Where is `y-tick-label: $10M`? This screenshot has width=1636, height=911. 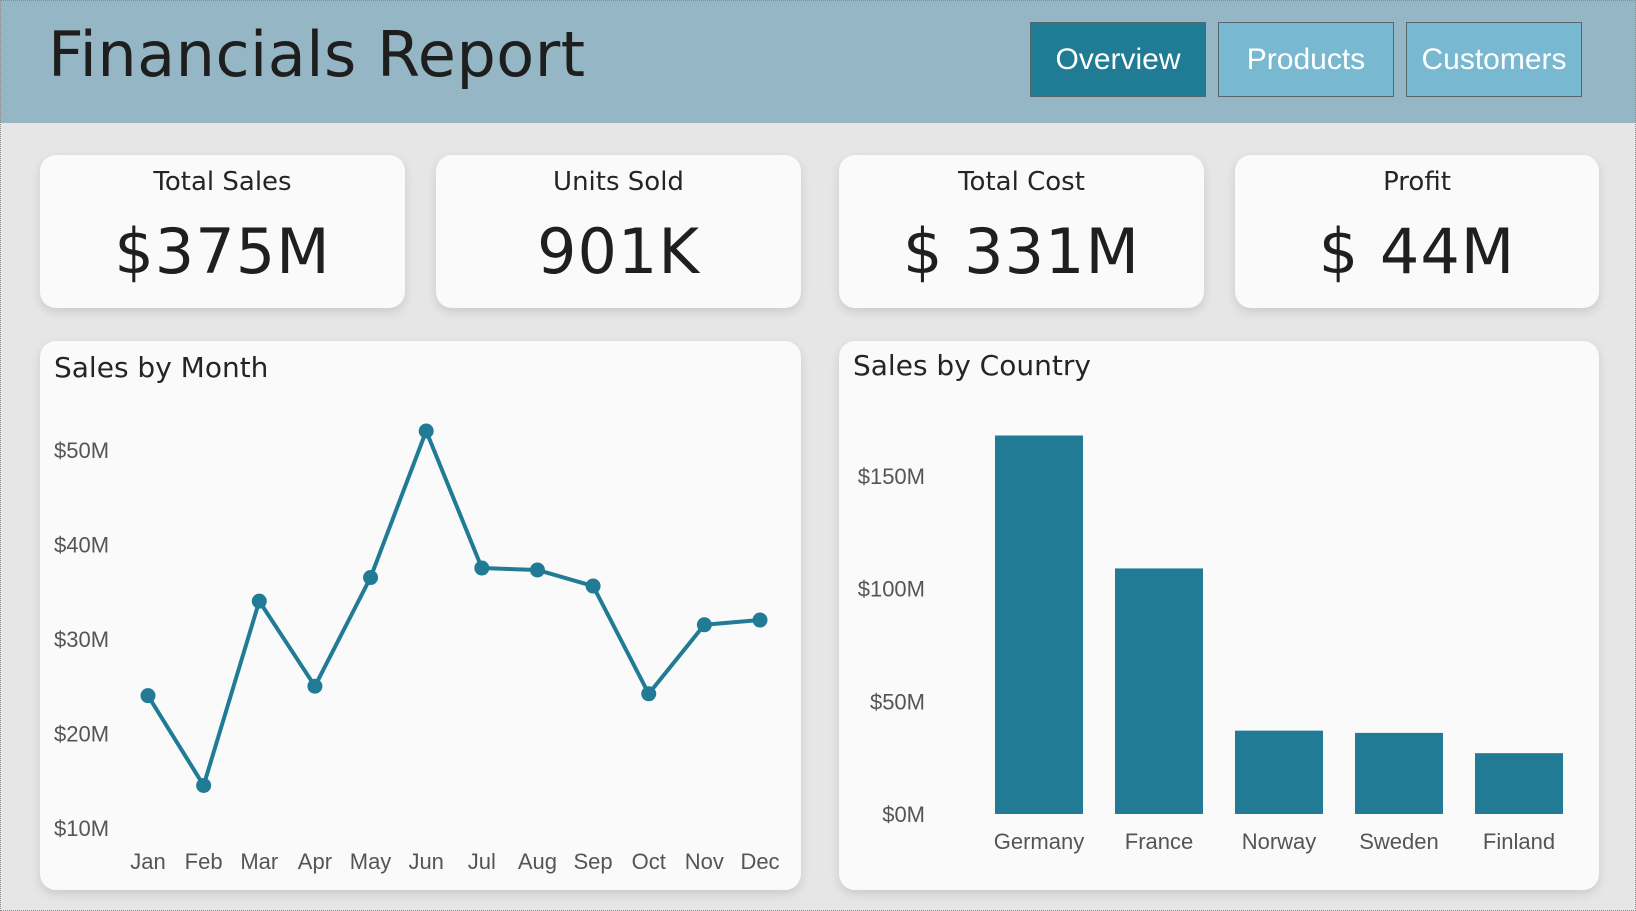 y-tick-label: $10M is located at coordinates (81, 828).